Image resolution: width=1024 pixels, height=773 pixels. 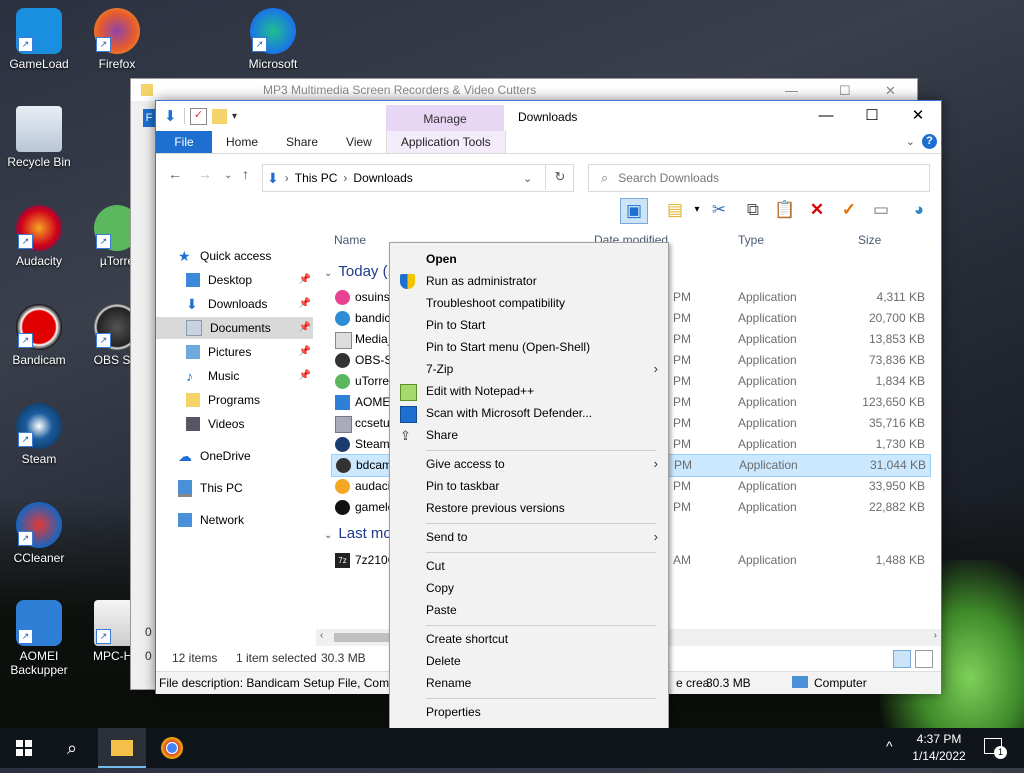 What do you see at coordinates (117, 39) in the screenshot?
I see `desktop-icon-firefox: ↗ Firefox` at bounding box center [117, 39].